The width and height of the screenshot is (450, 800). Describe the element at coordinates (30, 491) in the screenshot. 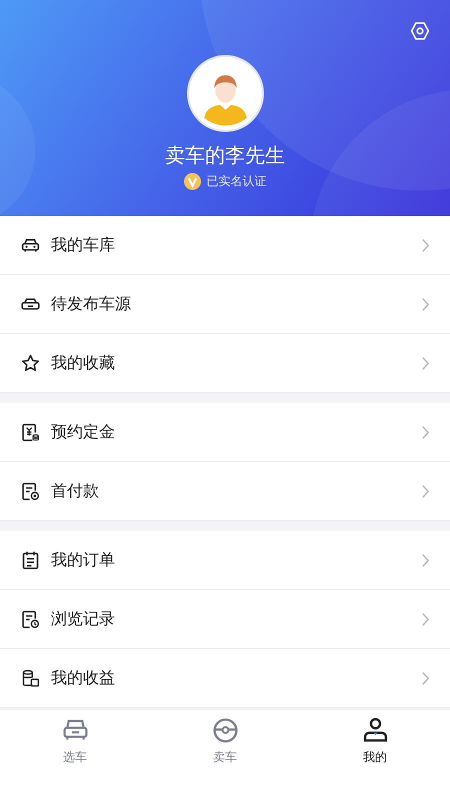

I see `document-coin-icon` at that location.